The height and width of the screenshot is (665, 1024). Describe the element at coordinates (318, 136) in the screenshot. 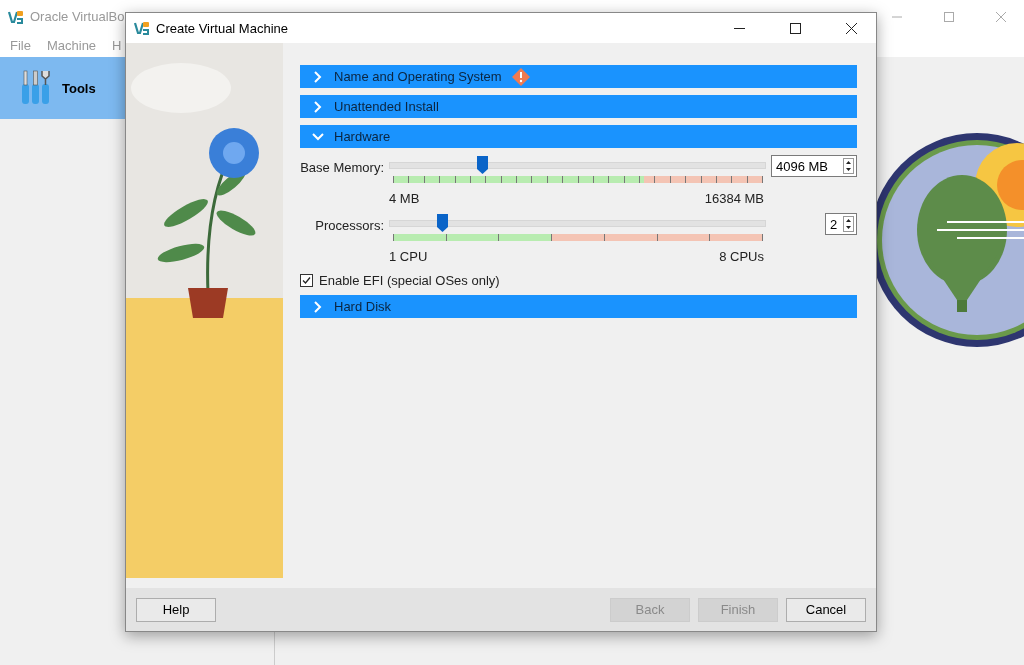

I see `chevron-down-icon` at that location.